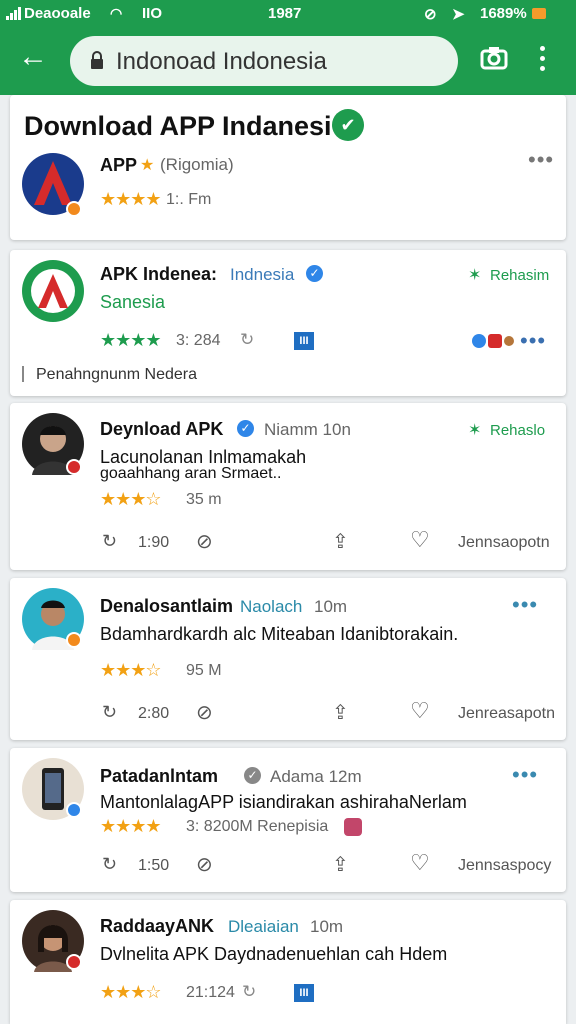  What do you see at coordinates (504, 542) in the screenshot?
I see `share-label: Jennsaopotn` at bounding box center [504, 542].